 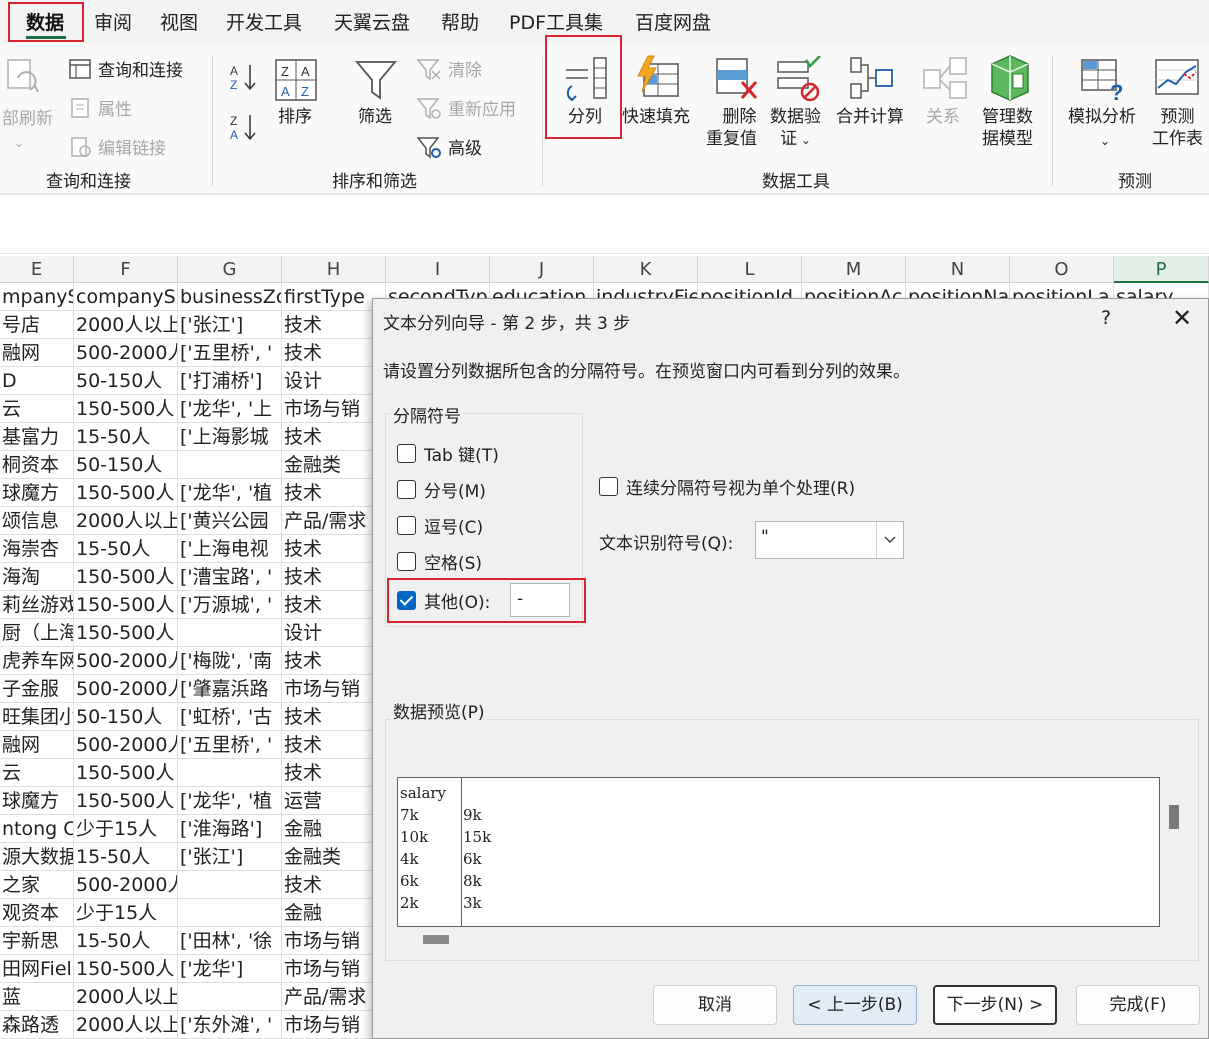 What do you see at coordinates (37, 325) in the screenshot?
I see `cell: 号店` at bounding box center [37, 325].